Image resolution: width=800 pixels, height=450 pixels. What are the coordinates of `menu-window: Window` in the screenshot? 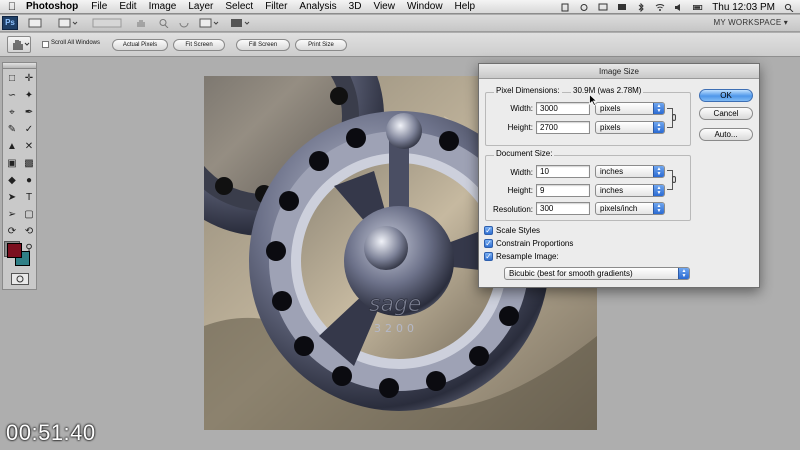 It's located at (425, 6).